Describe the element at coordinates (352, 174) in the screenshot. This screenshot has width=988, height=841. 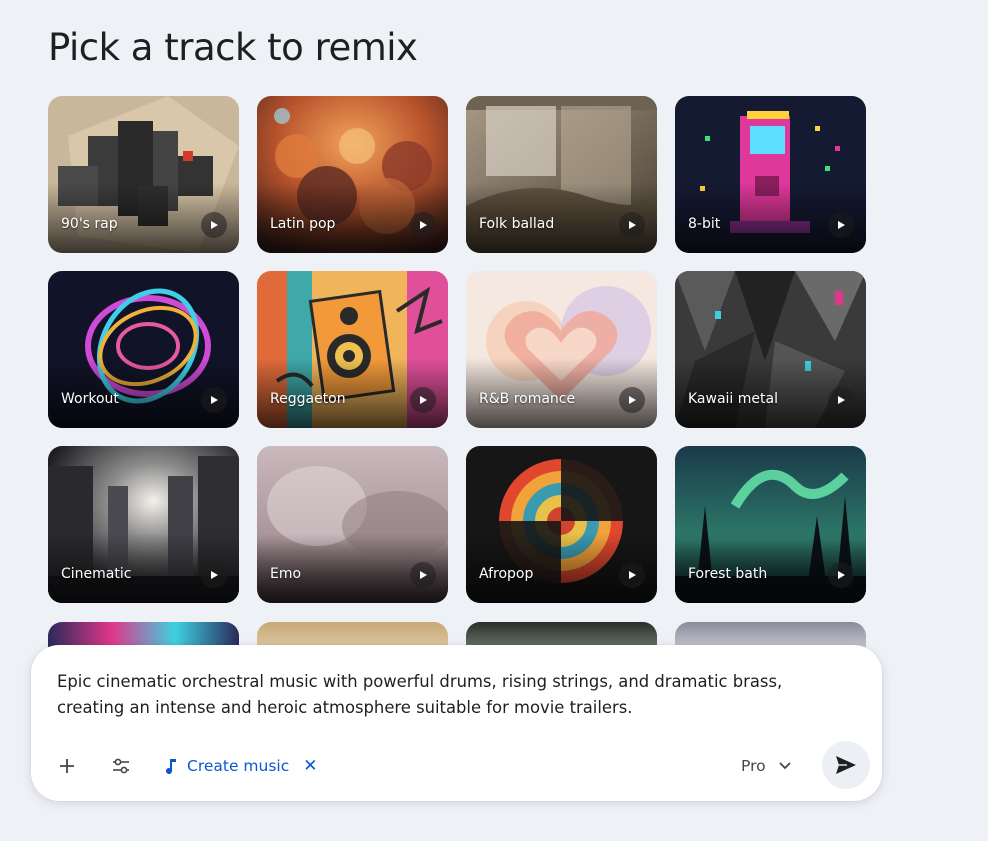
I see `track-card-latin-pop: Latin pop` at that location.